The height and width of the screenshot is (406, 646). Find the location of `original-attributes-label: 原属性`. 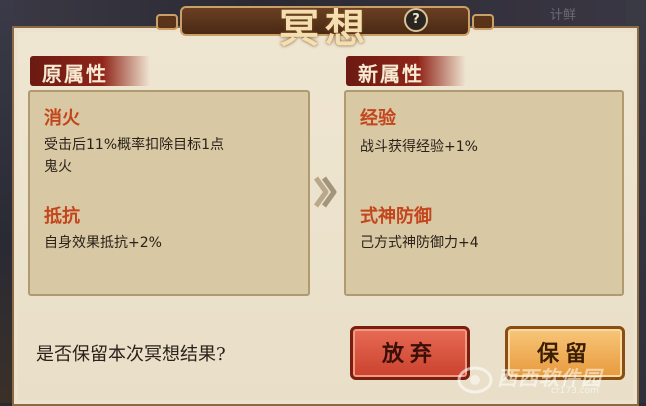

original-attributes-label: 原属性 is located at coordinates (75, 74).